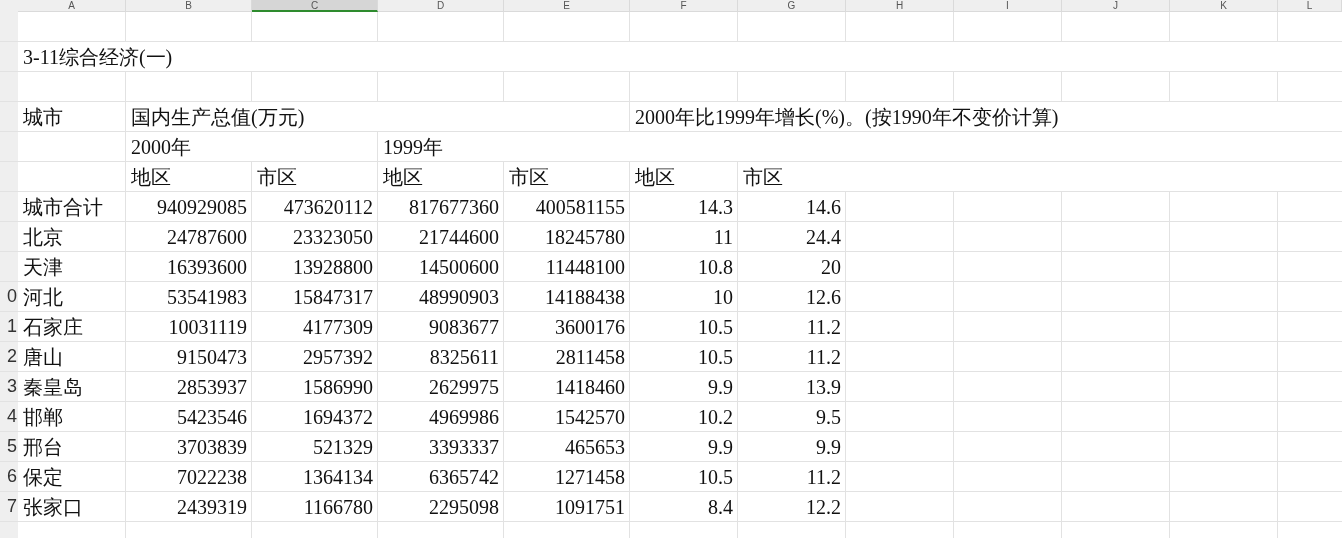 The width and height of the screenshot is (1342, 538). Describe the element at coordinates (212, 447) in the screenshot. I see `table-cell-text: 3703839` at that location.